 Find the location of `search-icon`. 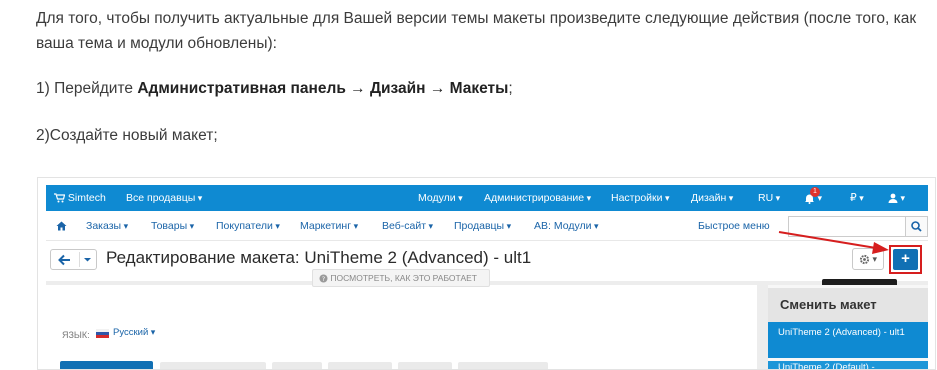

search-icon is located at coordinates (916, 226).